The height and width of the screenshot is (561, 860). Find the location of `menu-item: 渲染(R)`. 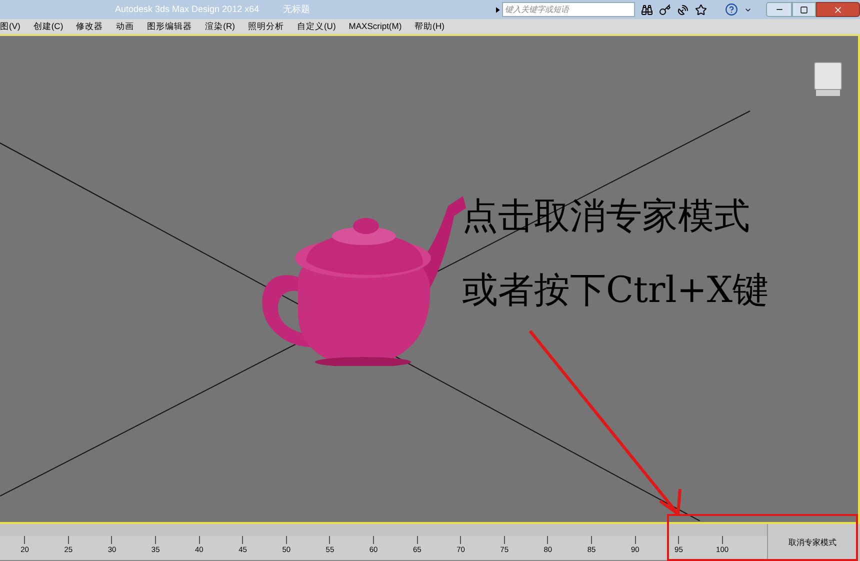

menu-item: 渲染(R) is located at coordinates (220, 26).